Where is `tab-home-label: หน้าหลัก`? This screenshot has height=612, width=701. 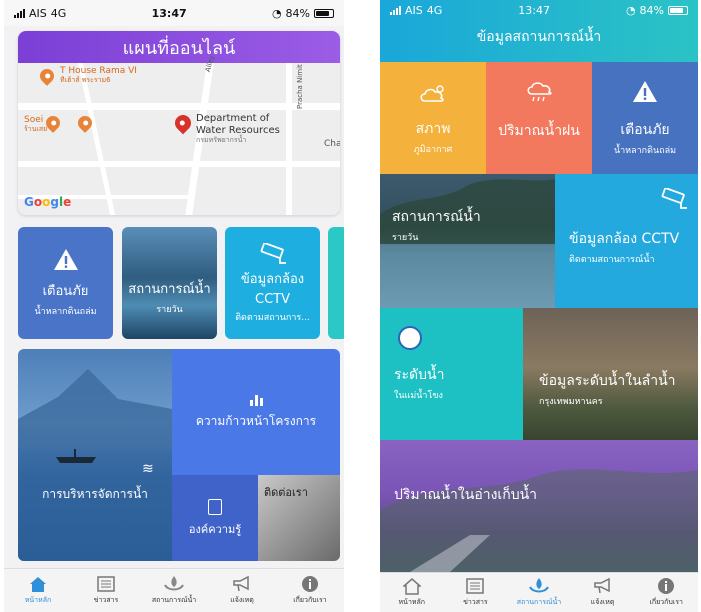
tab-home-label: หน้าหลัก is located at coordinates (38, 600).